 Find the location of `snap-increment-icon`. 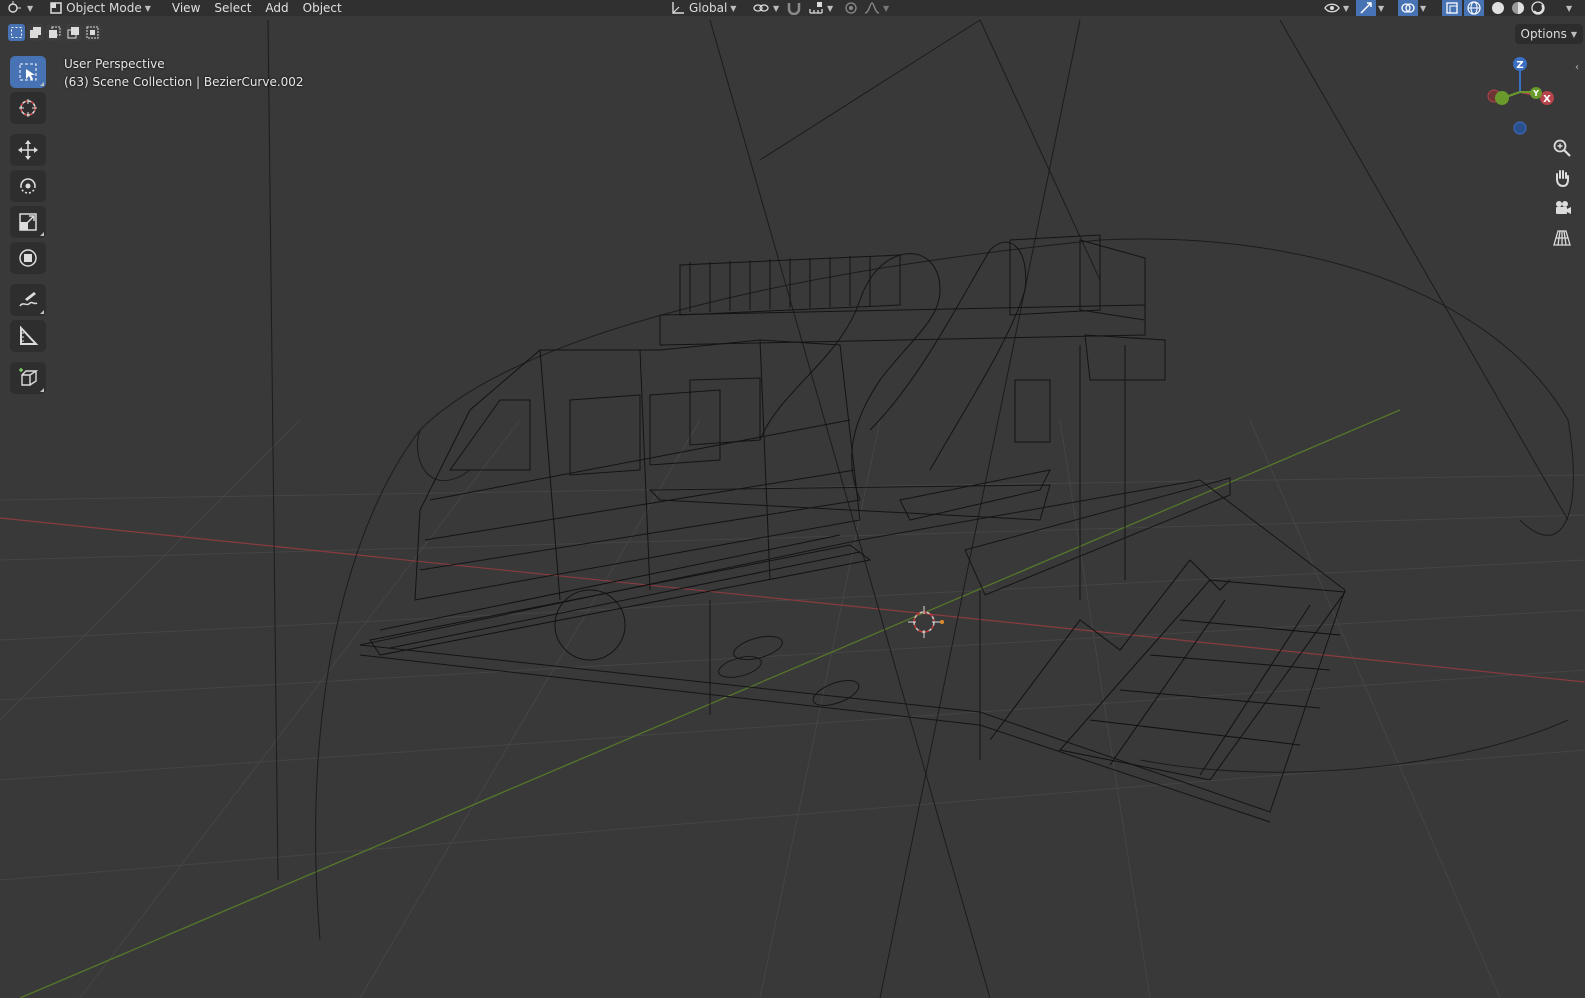

snap-increment-icon is located at coordinates (816, 8).